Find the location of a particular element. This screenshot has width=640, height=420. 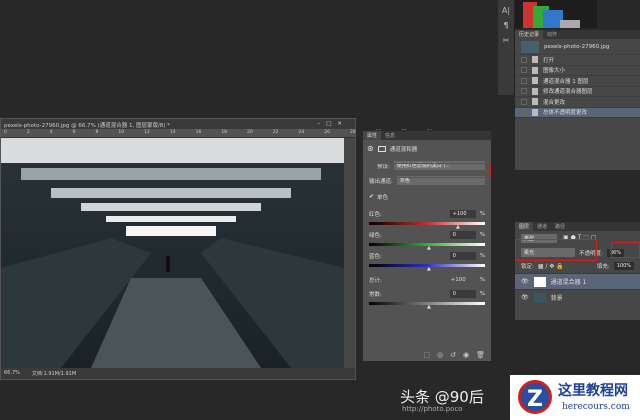

maximize-button: □ is located at coordinates (328, 124).